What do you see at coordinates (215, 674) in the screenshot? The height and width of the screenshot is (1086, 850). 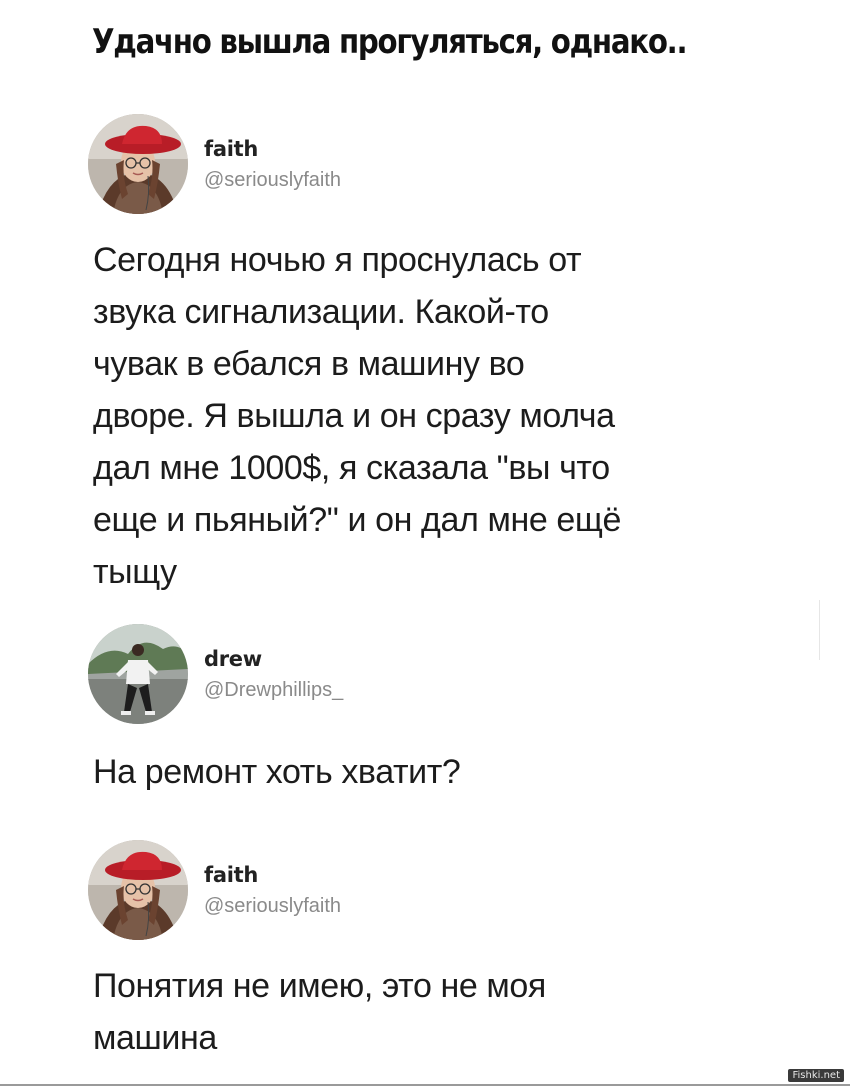 I see `tweet-header-2: drew @Drewphillips_` at bounding box center [215, 674].